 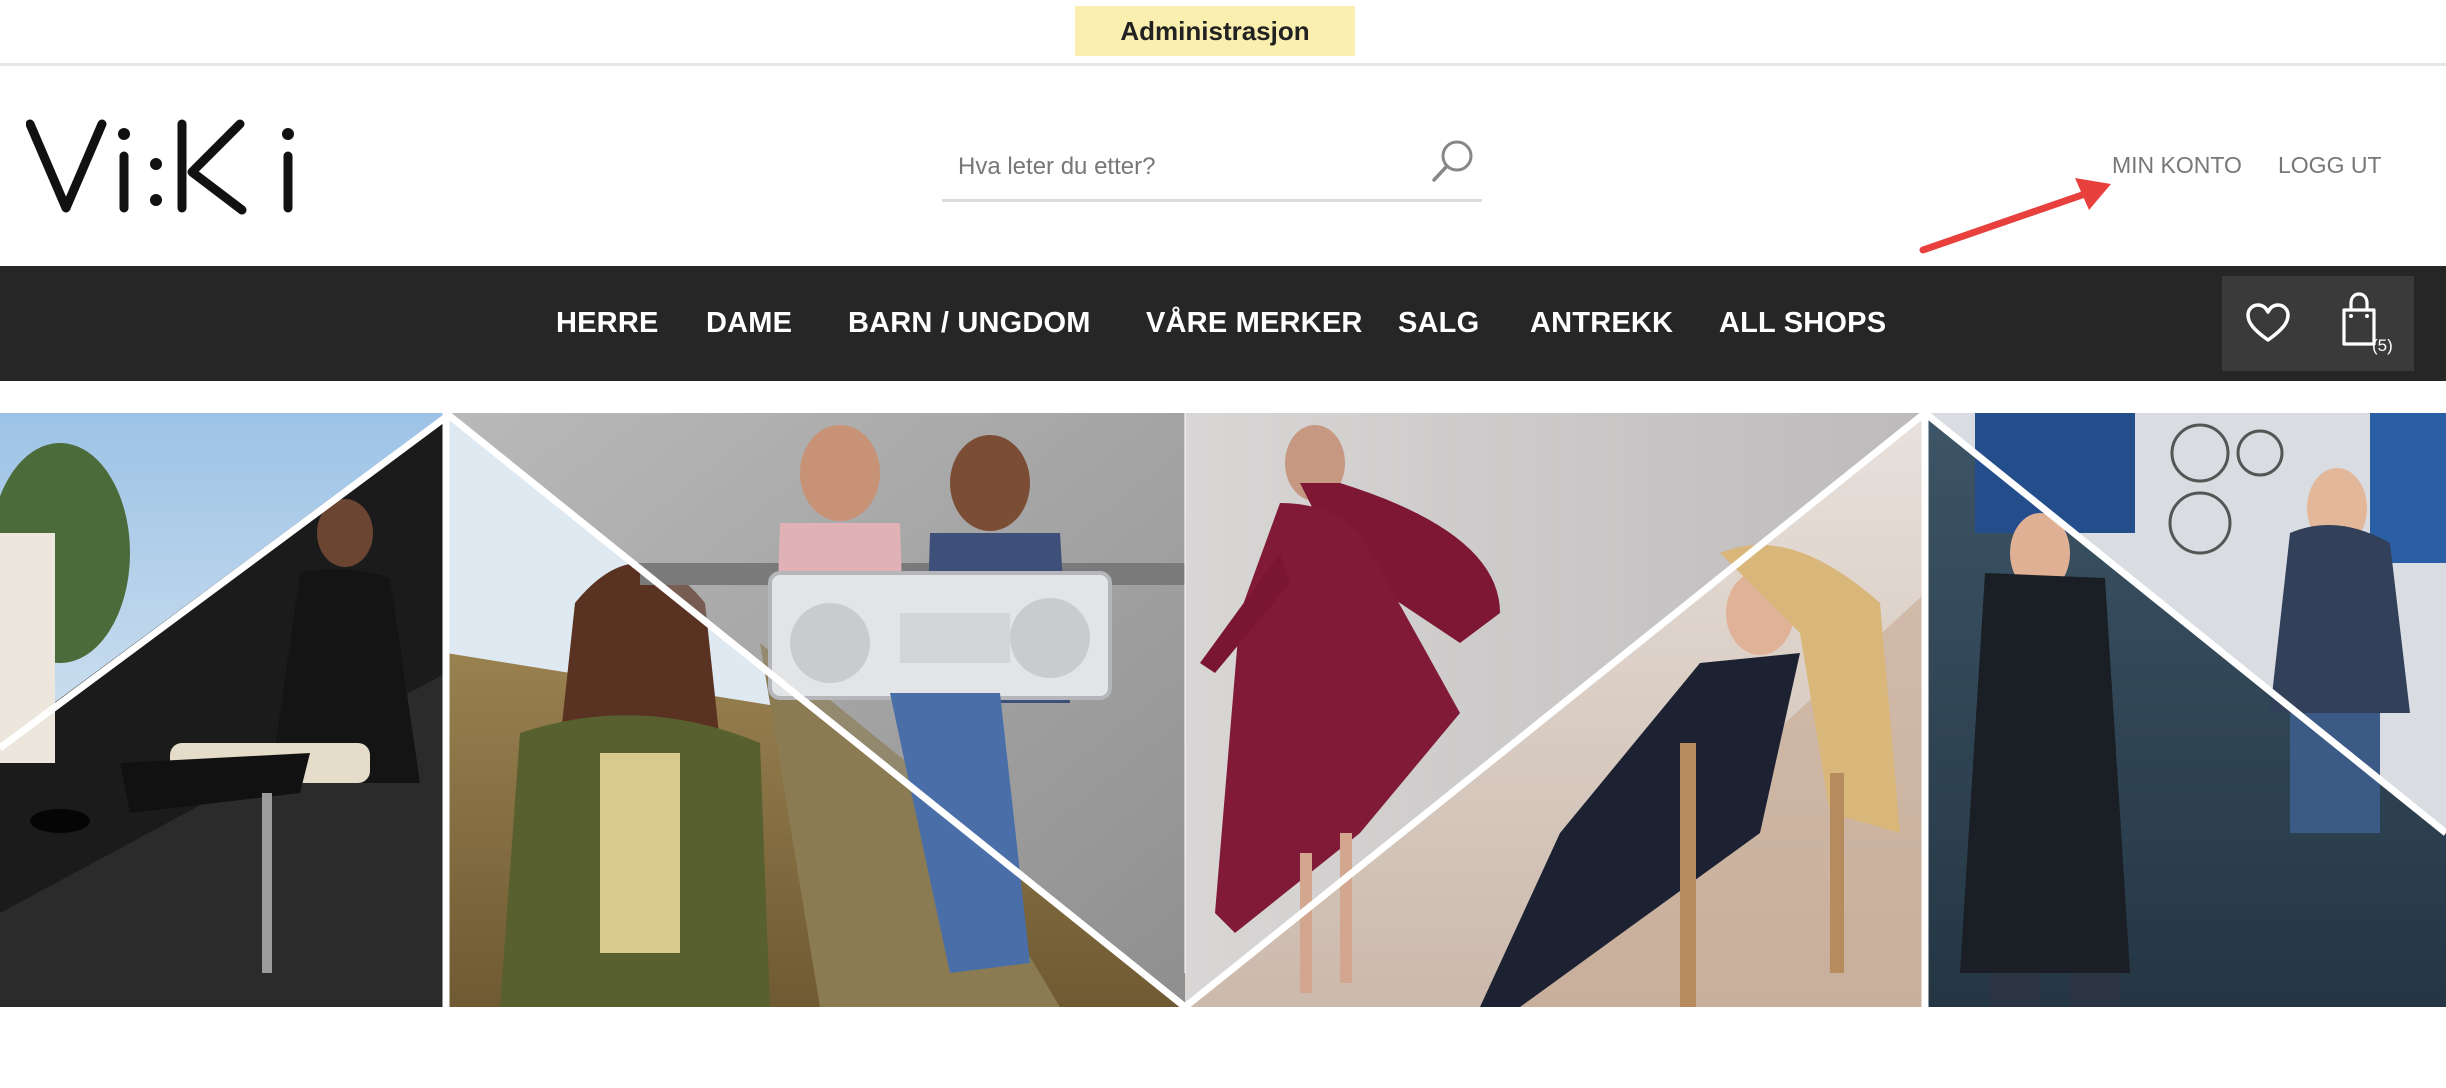 I want to click on search-icon, so click(x=1453, y=161).